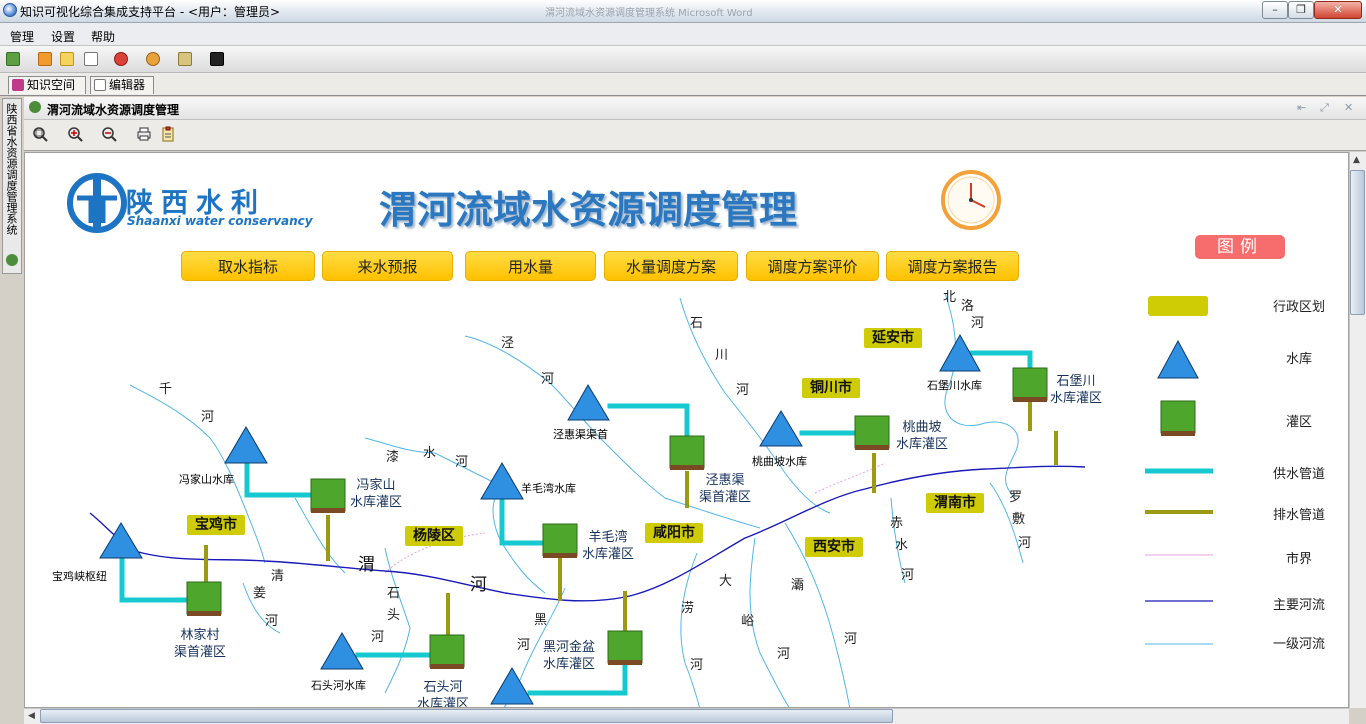  I want to click on maximize-button: ❐, so click(1301, 10).